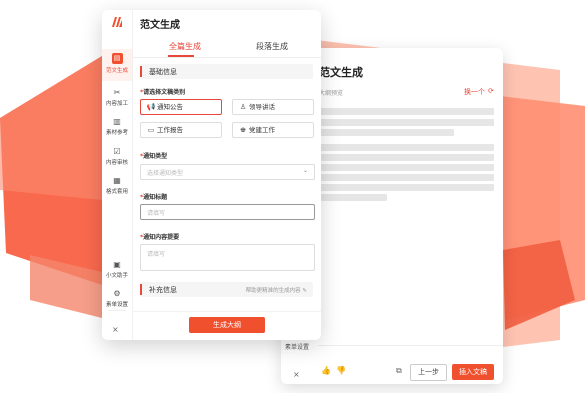 Image resolution: width=585 pixels, height=393 pixels. What do you see at coordinates (331, 93) in the screenshot?
I see `preview-subtitle: 大纲预览` at bounding box center [331, 93].